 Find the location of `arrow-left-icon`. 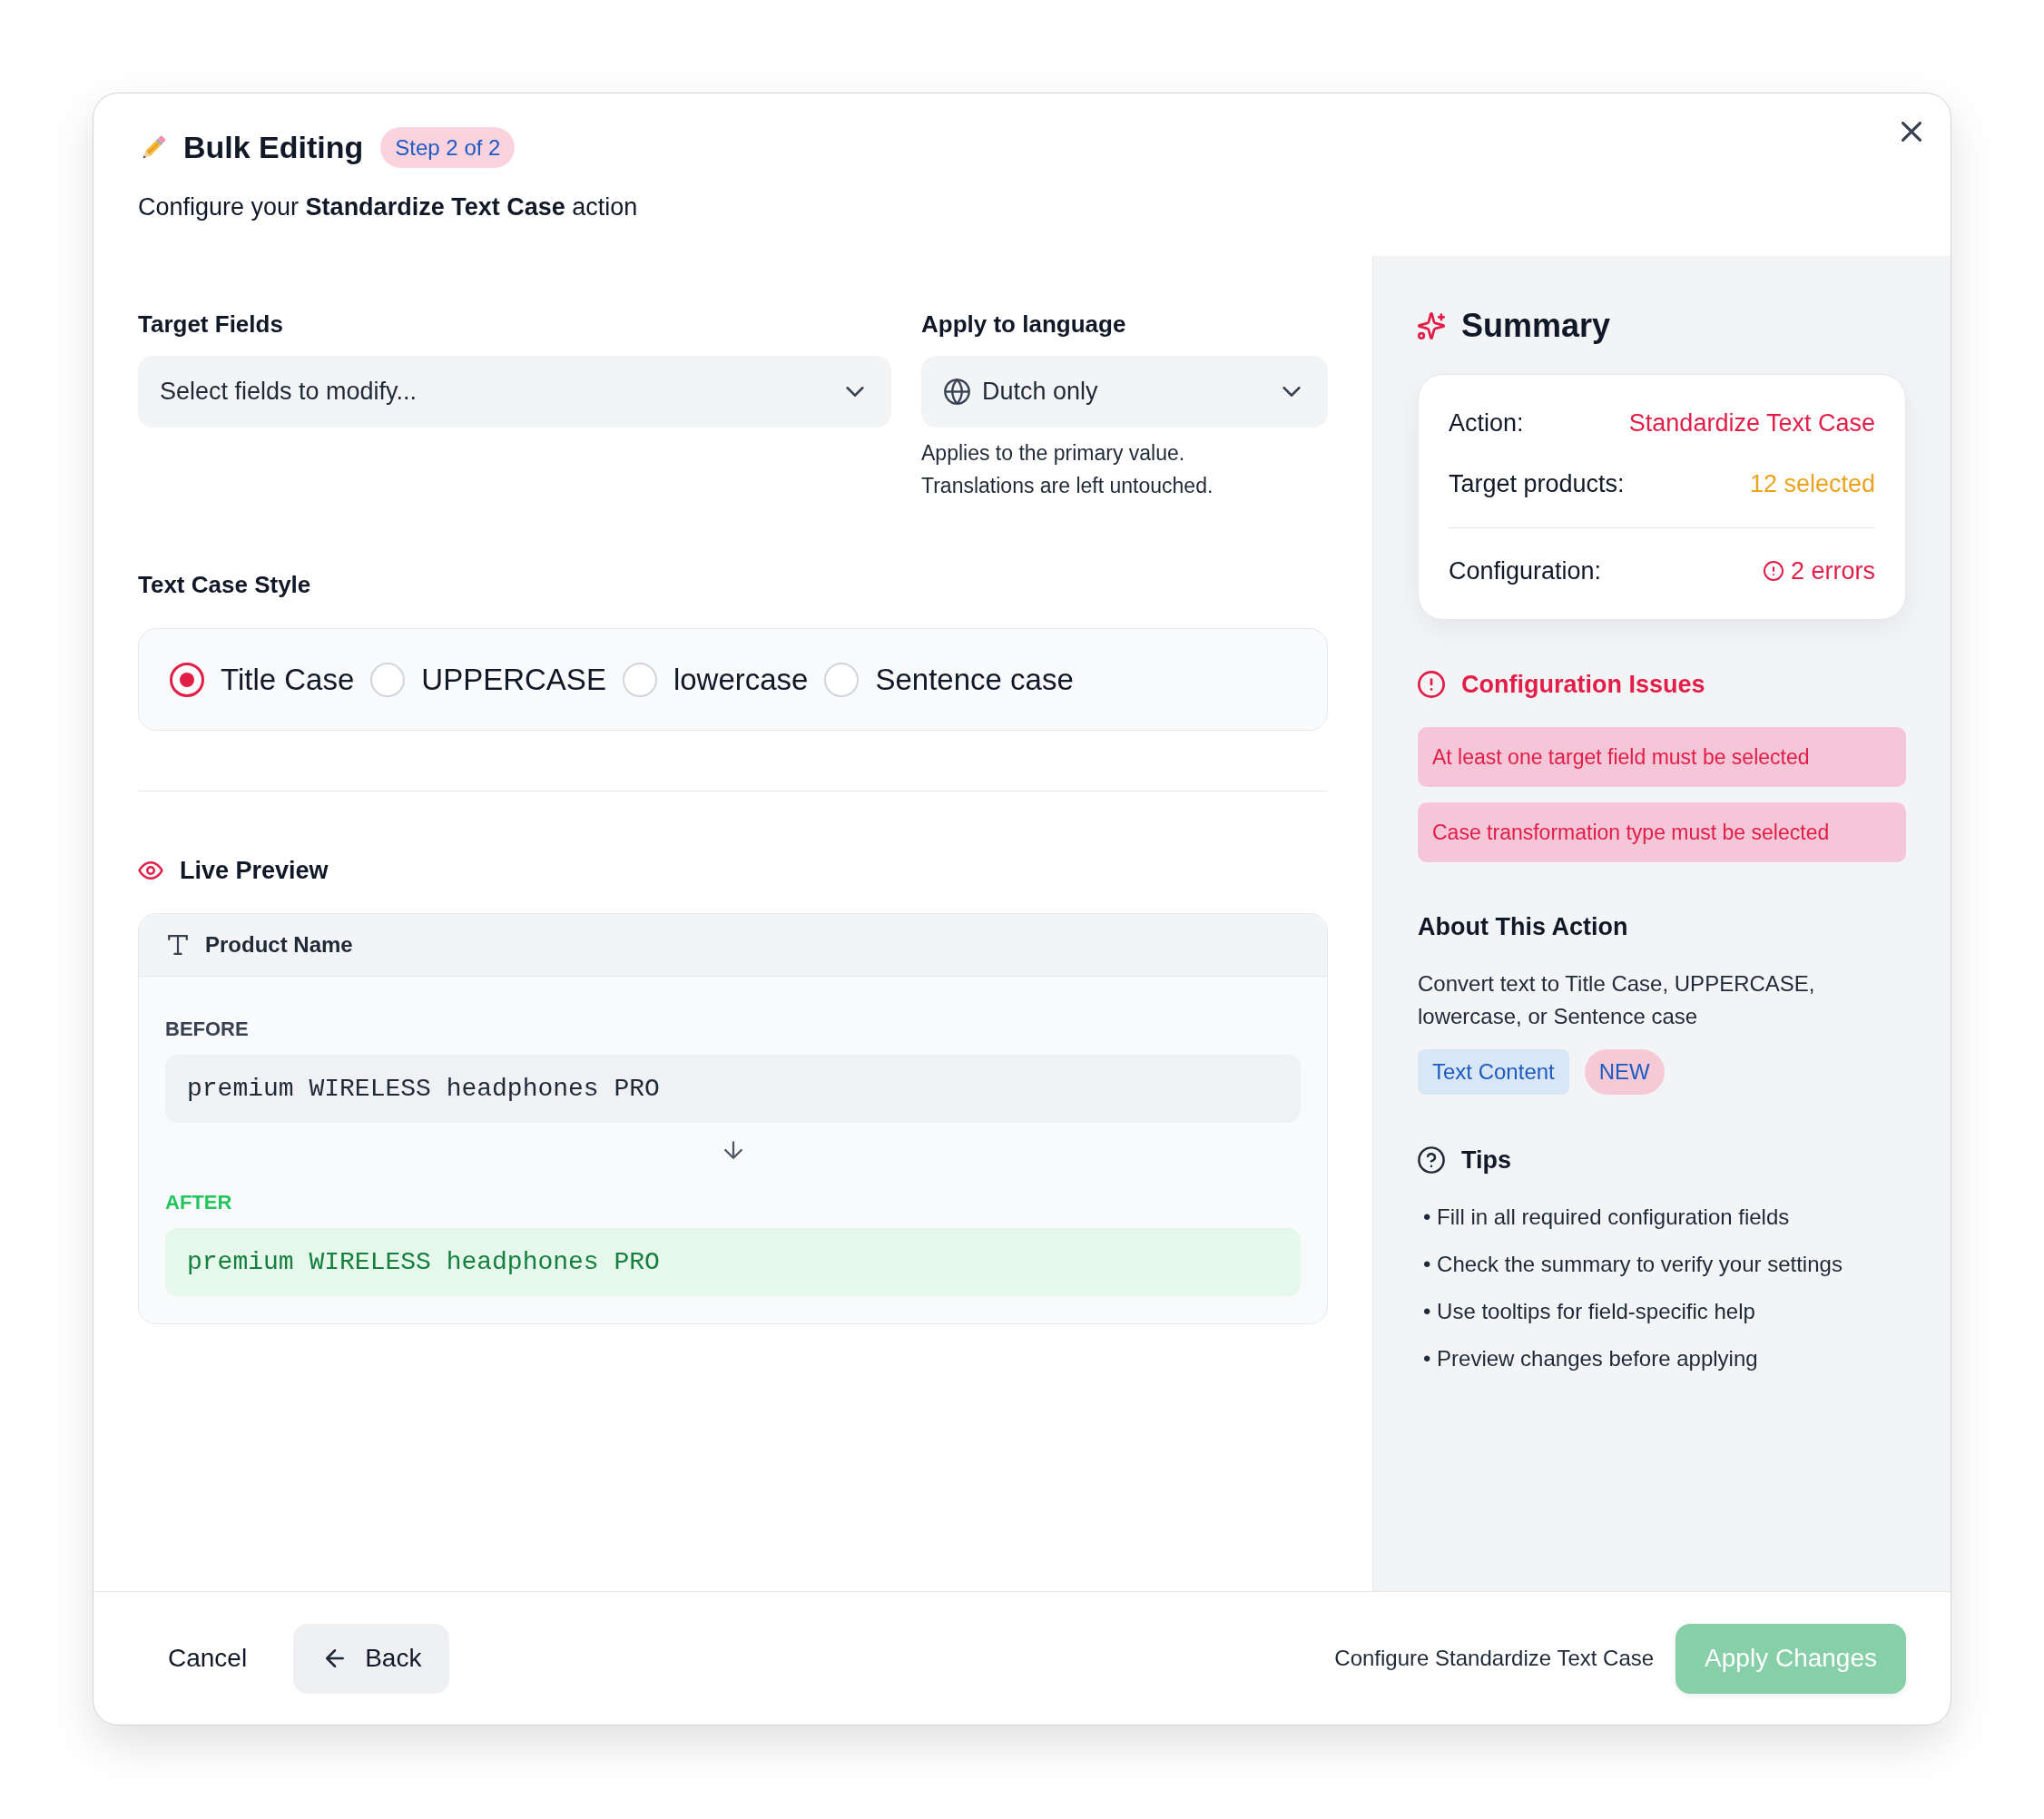

arrow-left-icon is located at coordinates (335, 1658).